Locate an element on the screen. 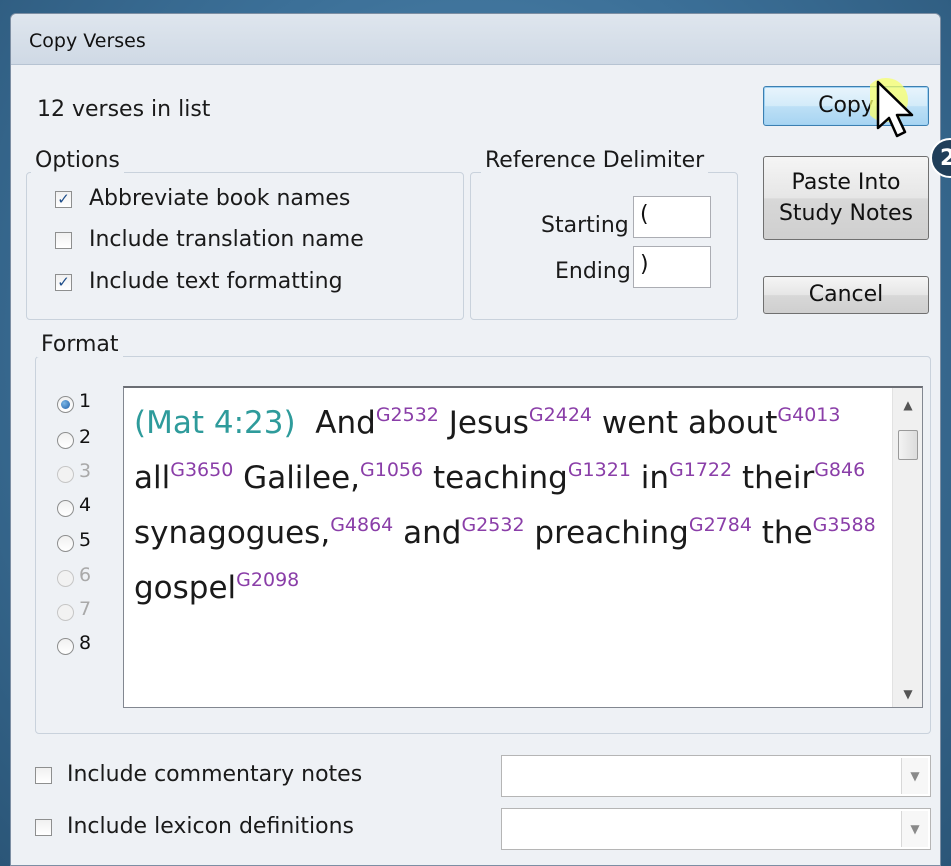 The image size is (951, 866). strongs-number: G2784 is located at coordinates (720, 525).